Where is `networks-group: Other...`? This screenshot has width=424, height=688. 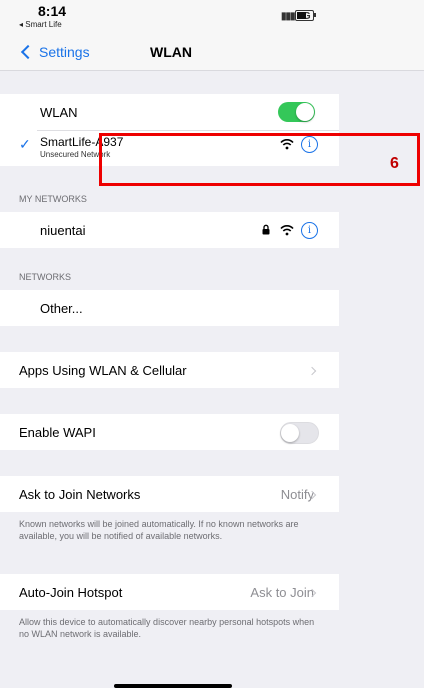
networks-group: Other... is located at coordinates (169, 308).